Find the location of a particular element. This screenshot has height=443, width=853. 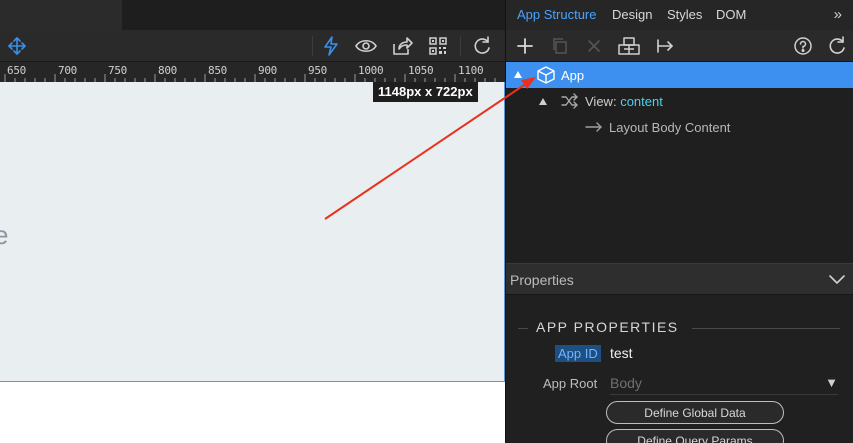

properties-title: Properties is located at coordinates (542, 280).